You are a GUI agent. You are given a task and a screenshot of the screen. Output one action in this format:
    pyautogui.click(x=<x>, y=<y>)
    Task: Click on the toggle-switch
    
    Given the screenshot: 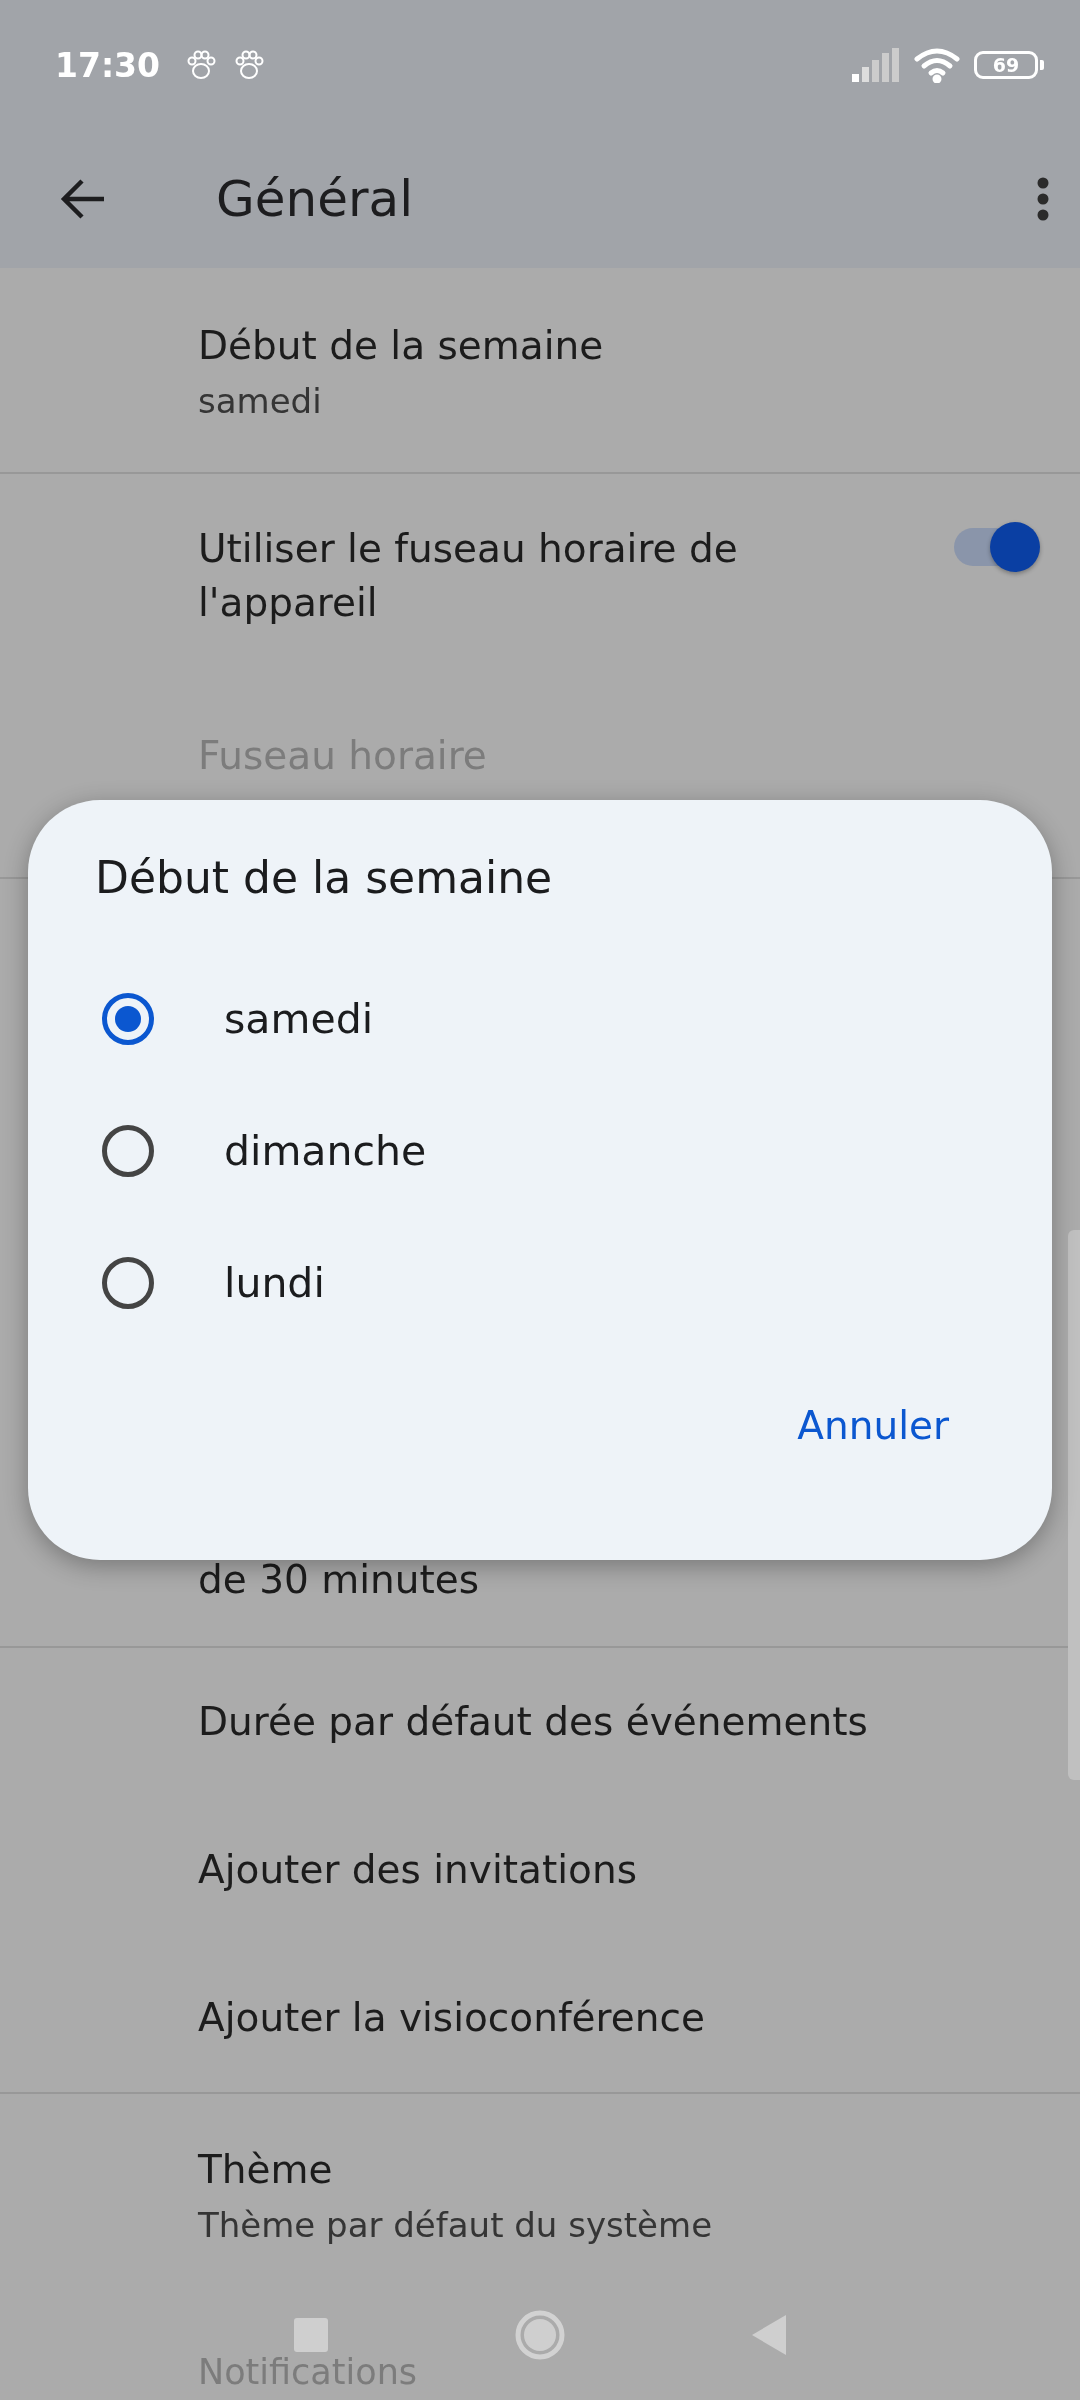 What is the action you would take?
    pyautogui.click(x=997, y=547)
    